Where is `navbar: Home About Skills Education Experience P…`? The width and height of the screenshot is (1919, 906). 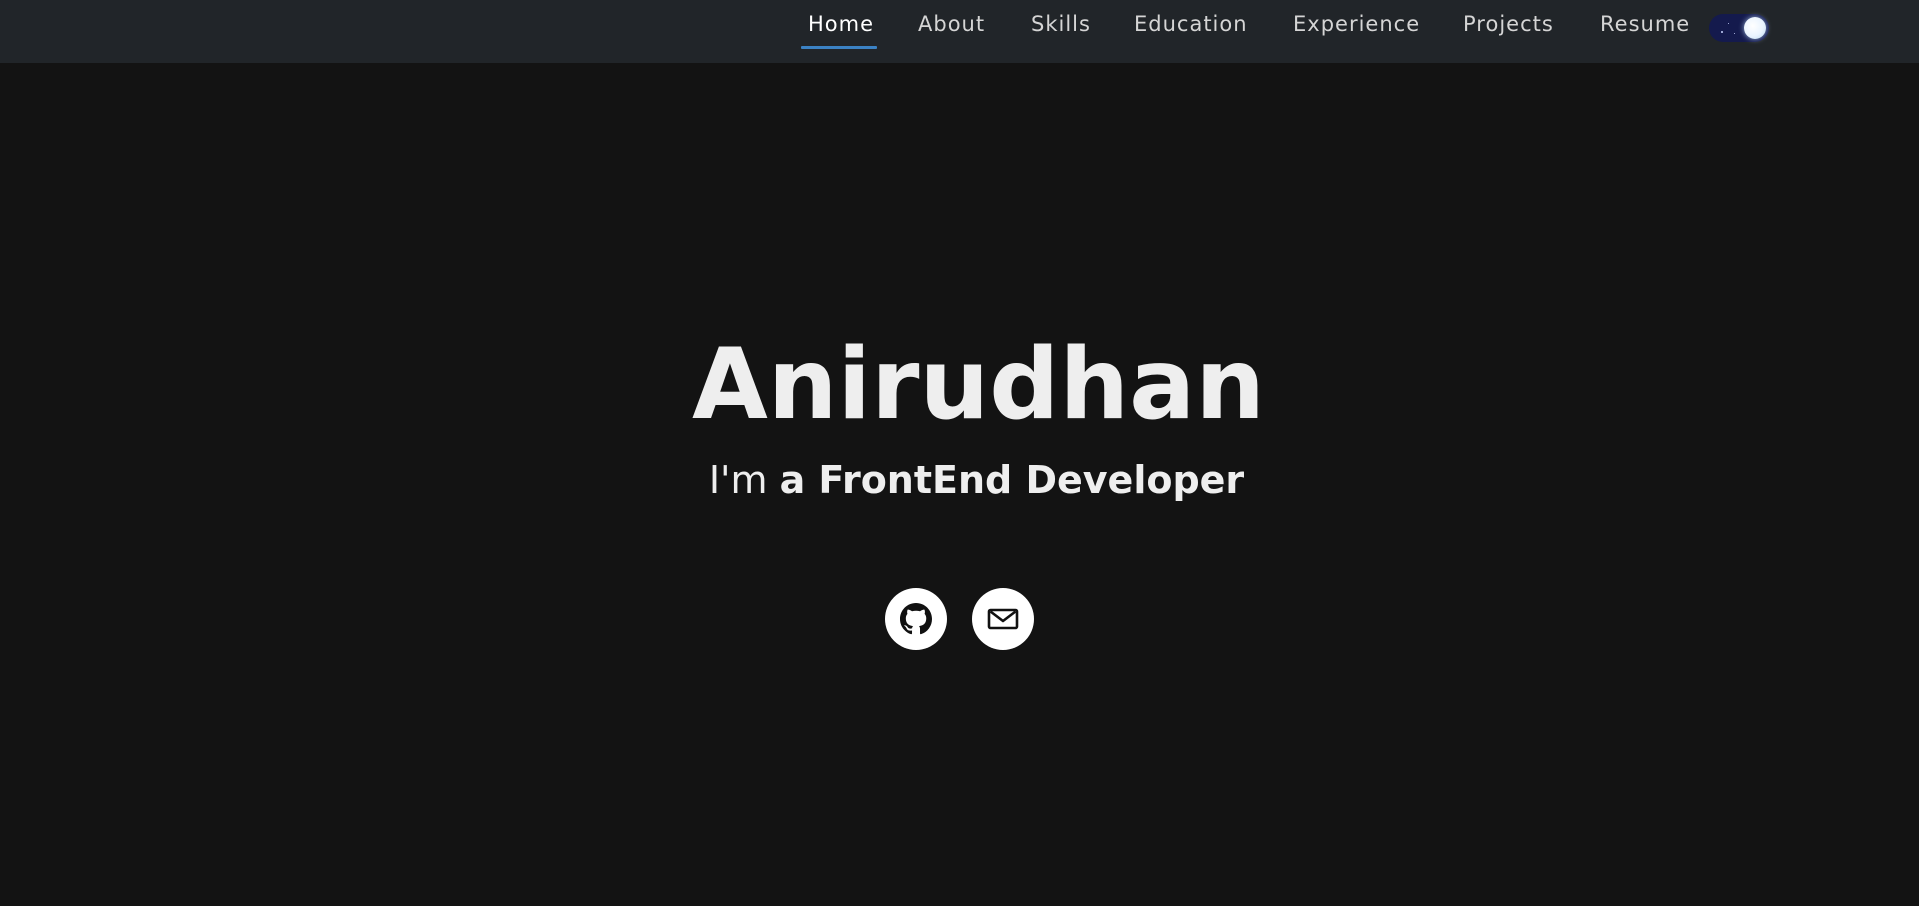 navbar: Home About Skills Education Experience P… is located at coordinates (959, 31).